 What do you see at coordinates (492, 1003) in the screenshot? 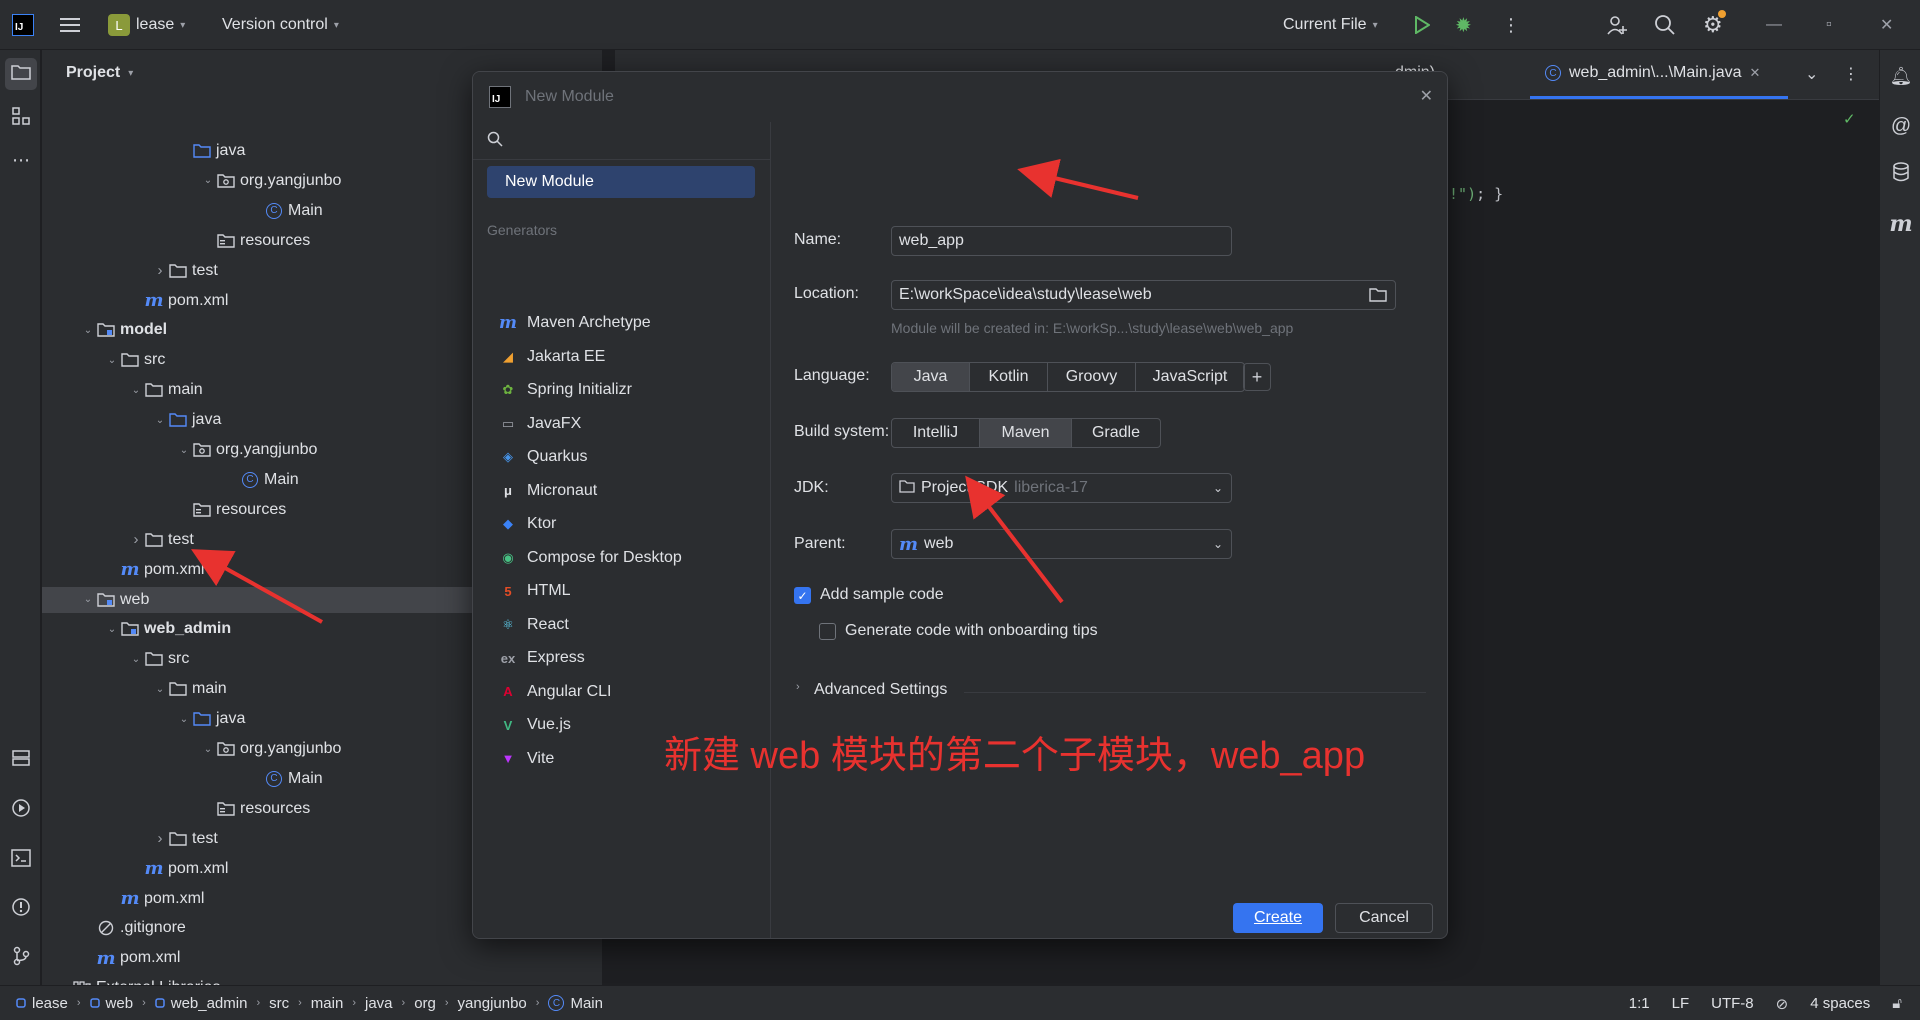
I see `breadcrumb-item: yangjunbo` at bounding box center [492, 1003].